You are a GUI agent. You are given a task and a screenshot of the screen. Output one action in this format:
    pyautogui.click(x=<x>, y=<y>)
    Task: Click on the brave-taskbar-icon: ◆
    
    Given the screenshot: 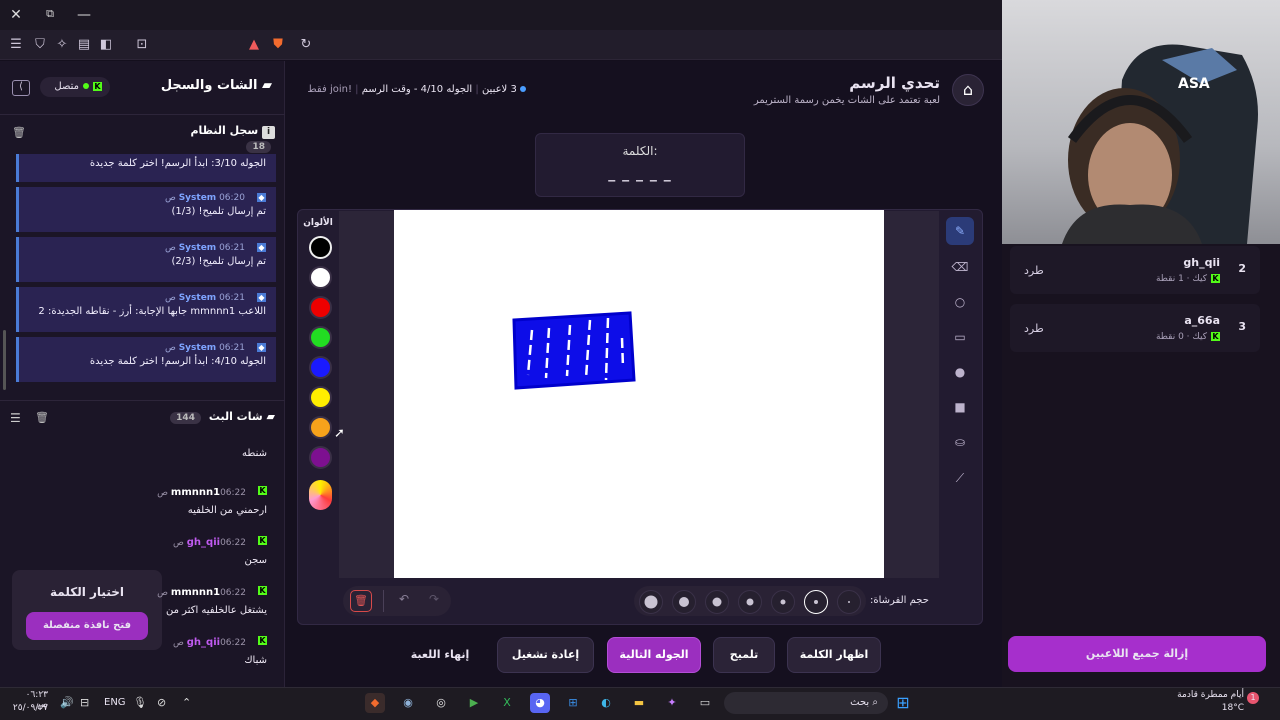 What is the action you would take?
    pyautogui.click(x=375, y=703)
    